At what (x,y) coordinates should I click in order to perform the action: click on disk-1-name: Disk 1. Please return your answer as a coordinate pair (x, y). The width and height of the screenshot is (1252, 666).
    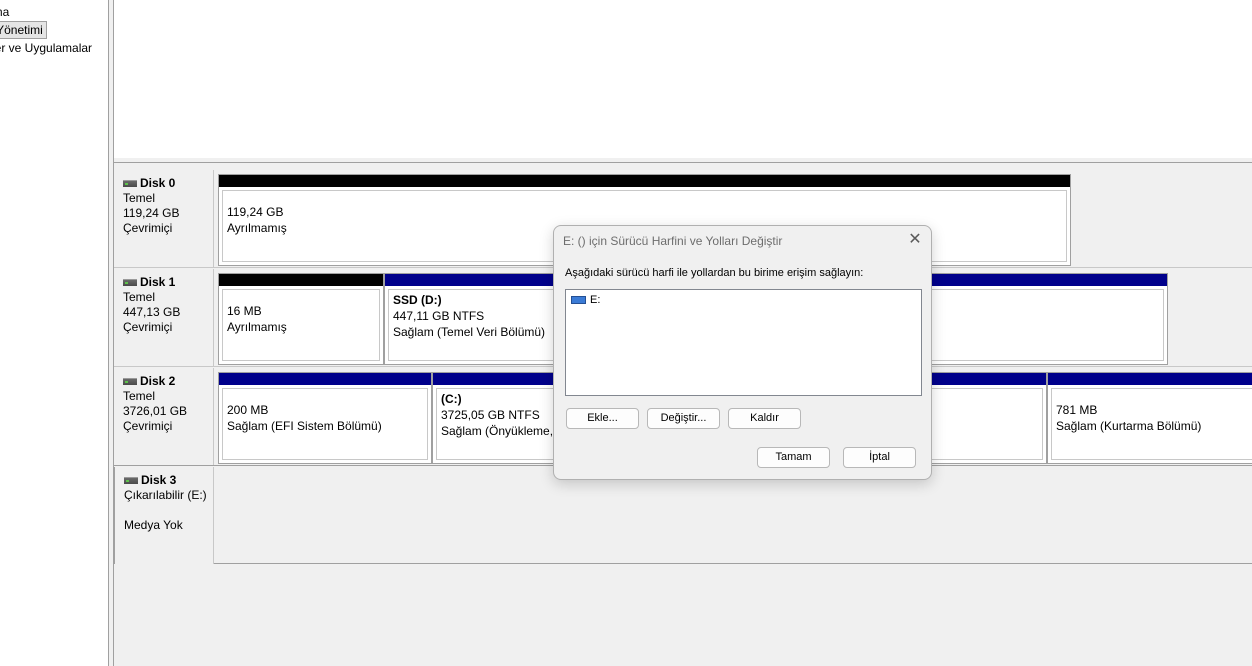
    Looking at the image, I should click on (158, 282).